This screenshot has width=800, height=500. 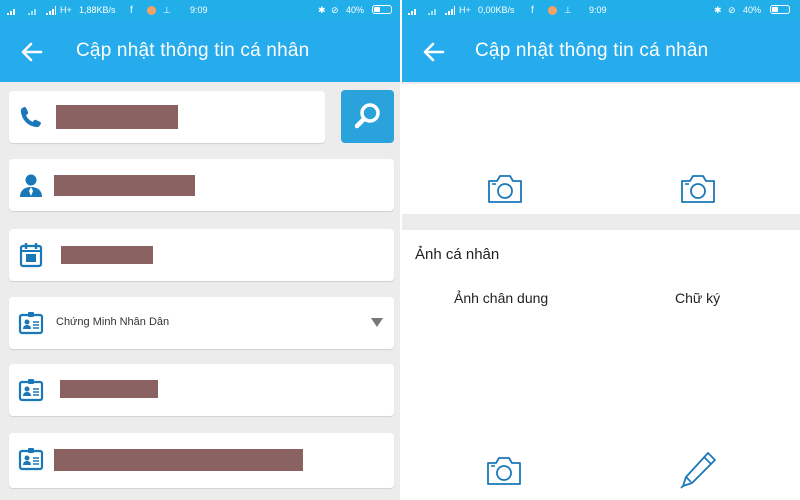 What do you see at coordinates (113, 322) in the screenshot?
I see `id-type-value: Chứng Minh Nhân Dân` at bounding box center [113, 322].